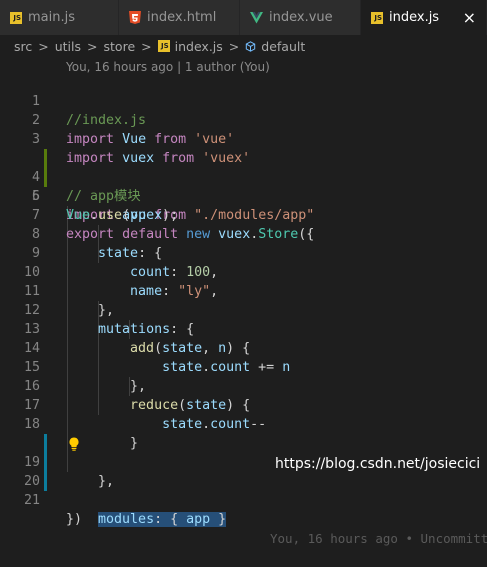  Describe the element at coordinates (45, 481) in the screenshot. I see `gutter-modified-marker` at that location.